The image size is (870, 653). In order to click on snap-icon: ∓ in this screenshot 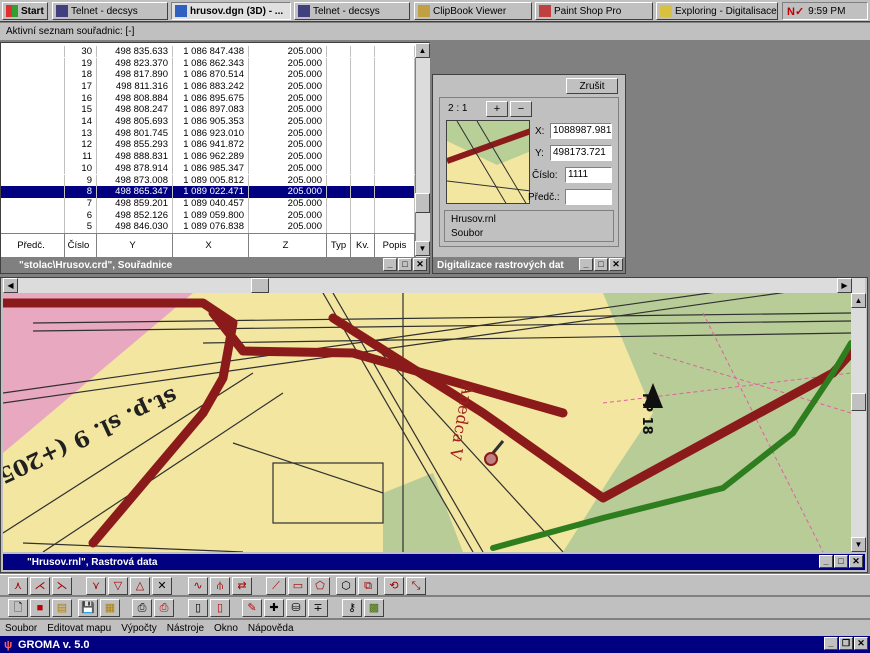, I will do `click(318, 608)`.